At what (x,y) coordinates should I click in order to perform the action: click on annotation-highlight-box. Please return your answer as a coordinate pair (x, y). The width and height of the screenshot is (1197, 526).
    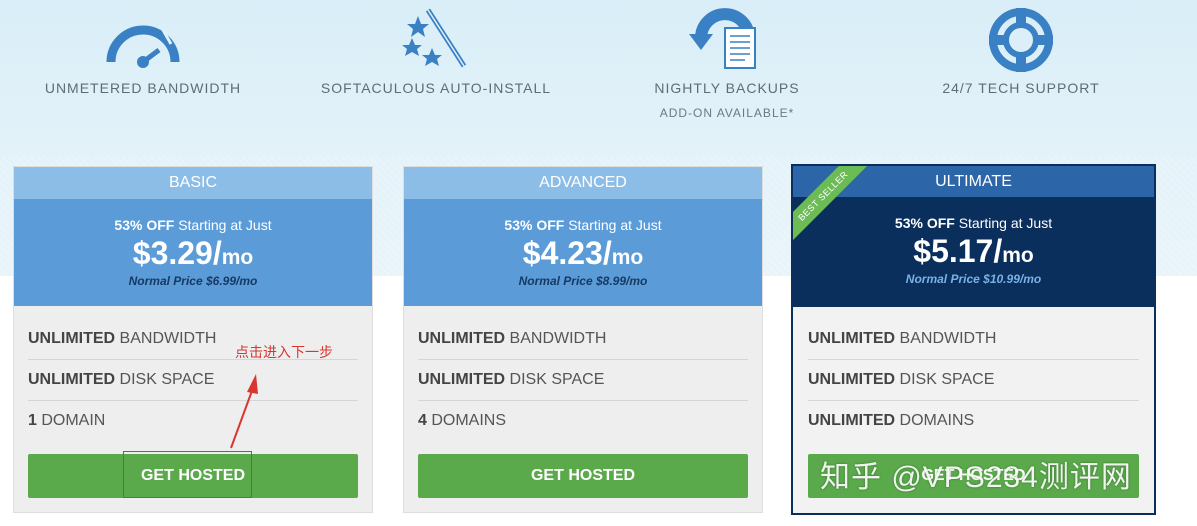
    Looking at the image, I should click on (187, 474).